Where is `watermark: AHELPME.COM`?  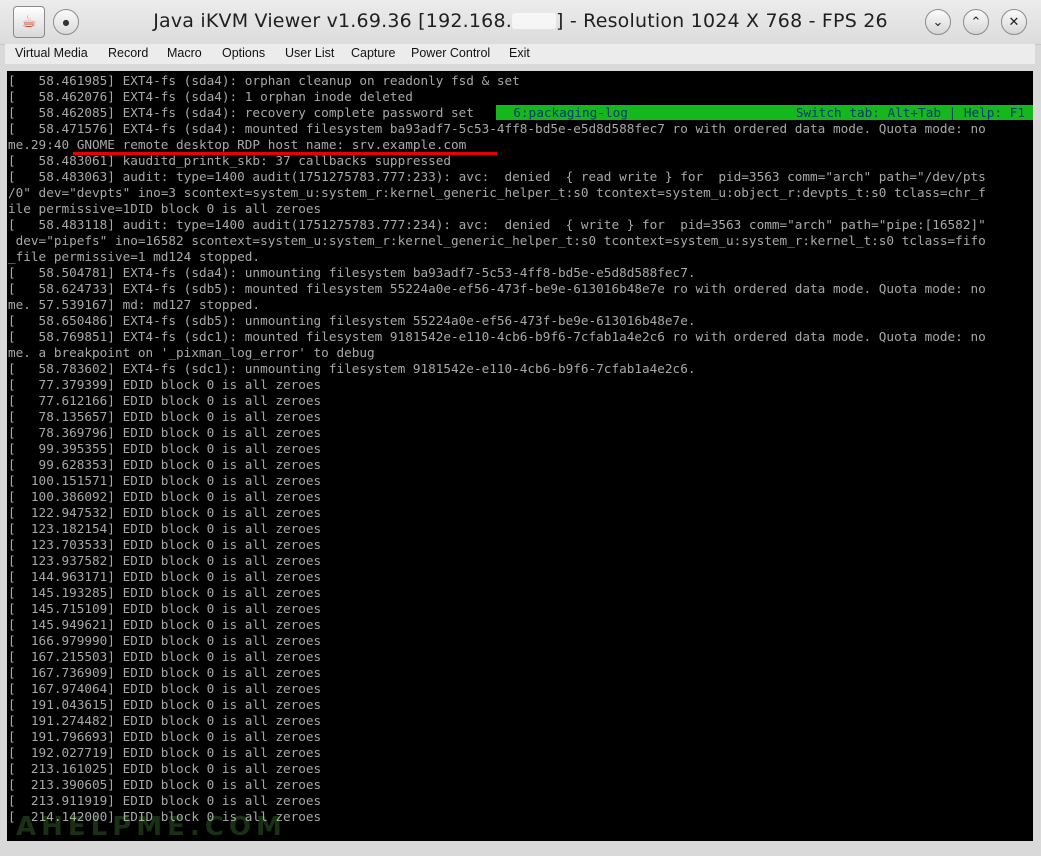
watermark: AHELPME.COM is located at coordinates (151, 827).